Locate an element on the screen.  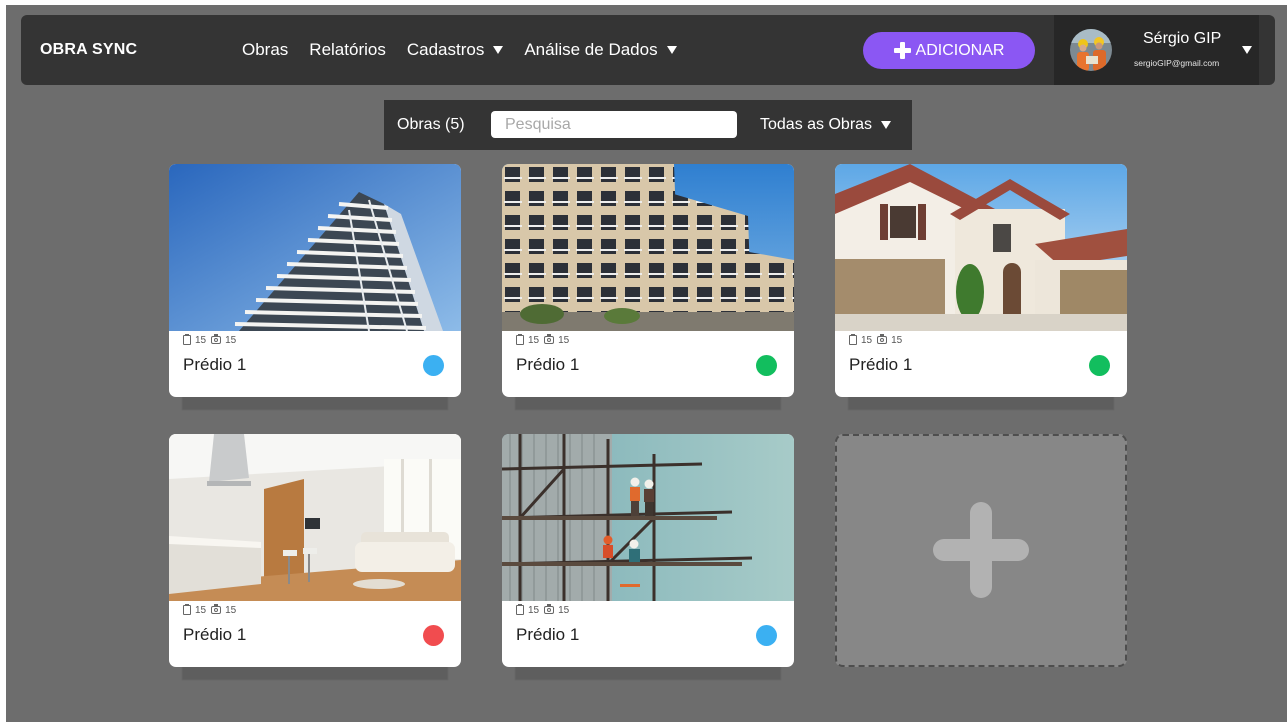
user-menu: Sérgio GIP sergioGIP@gmail.com is located at coordinates (1156, 50).